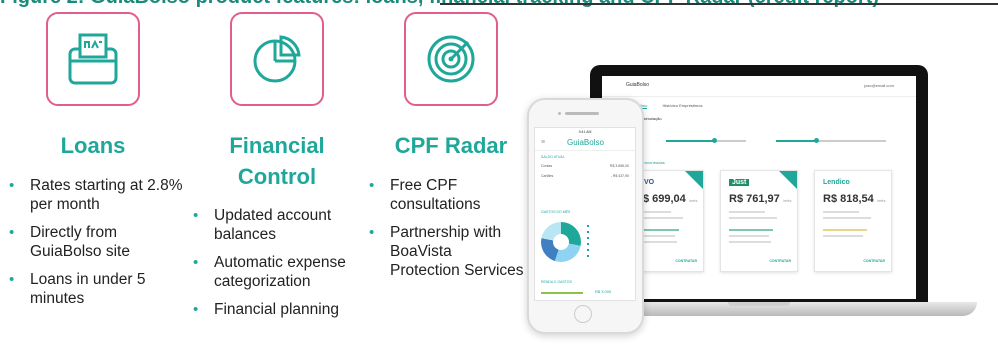 The height and width of the screenshot is (349, 998). Describe the element at coordinates (277, 176) in the screenshot. I see `feature-title-line: Control` at that location.